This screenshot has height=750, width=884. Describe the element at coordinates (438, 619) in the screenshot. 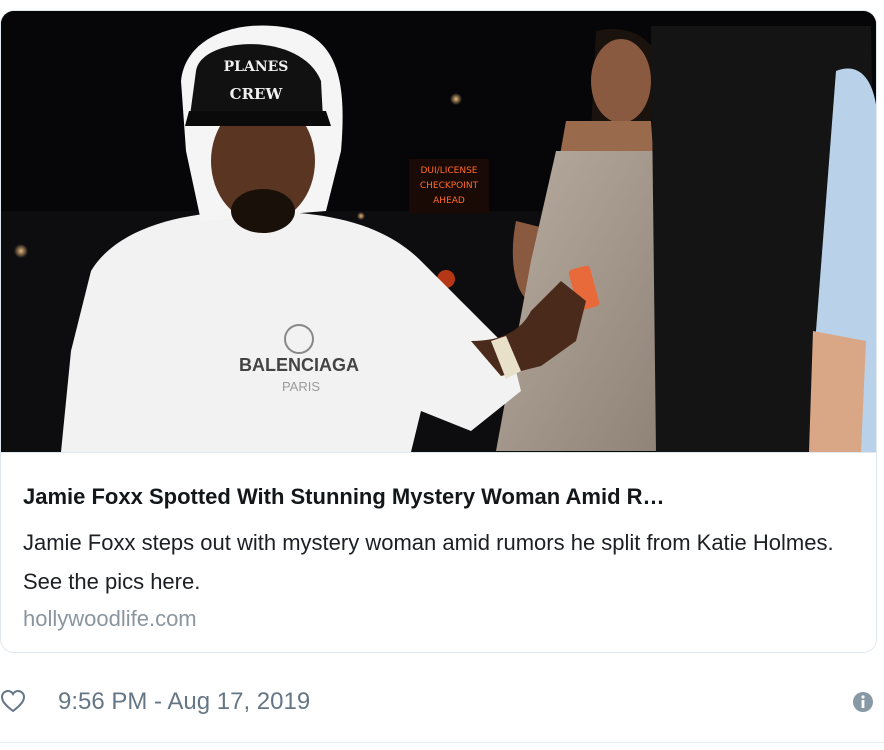

I see `card-domain: hollywoodlife.com` at that location.